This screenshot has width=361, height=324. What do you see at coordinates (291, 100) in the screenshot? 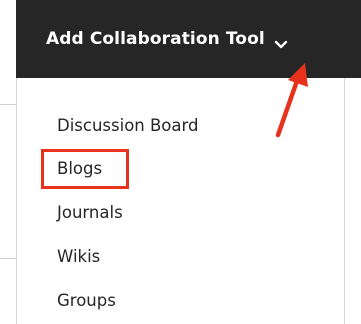
I see `red-arrow-annotation` at bounding box center [291, 100].